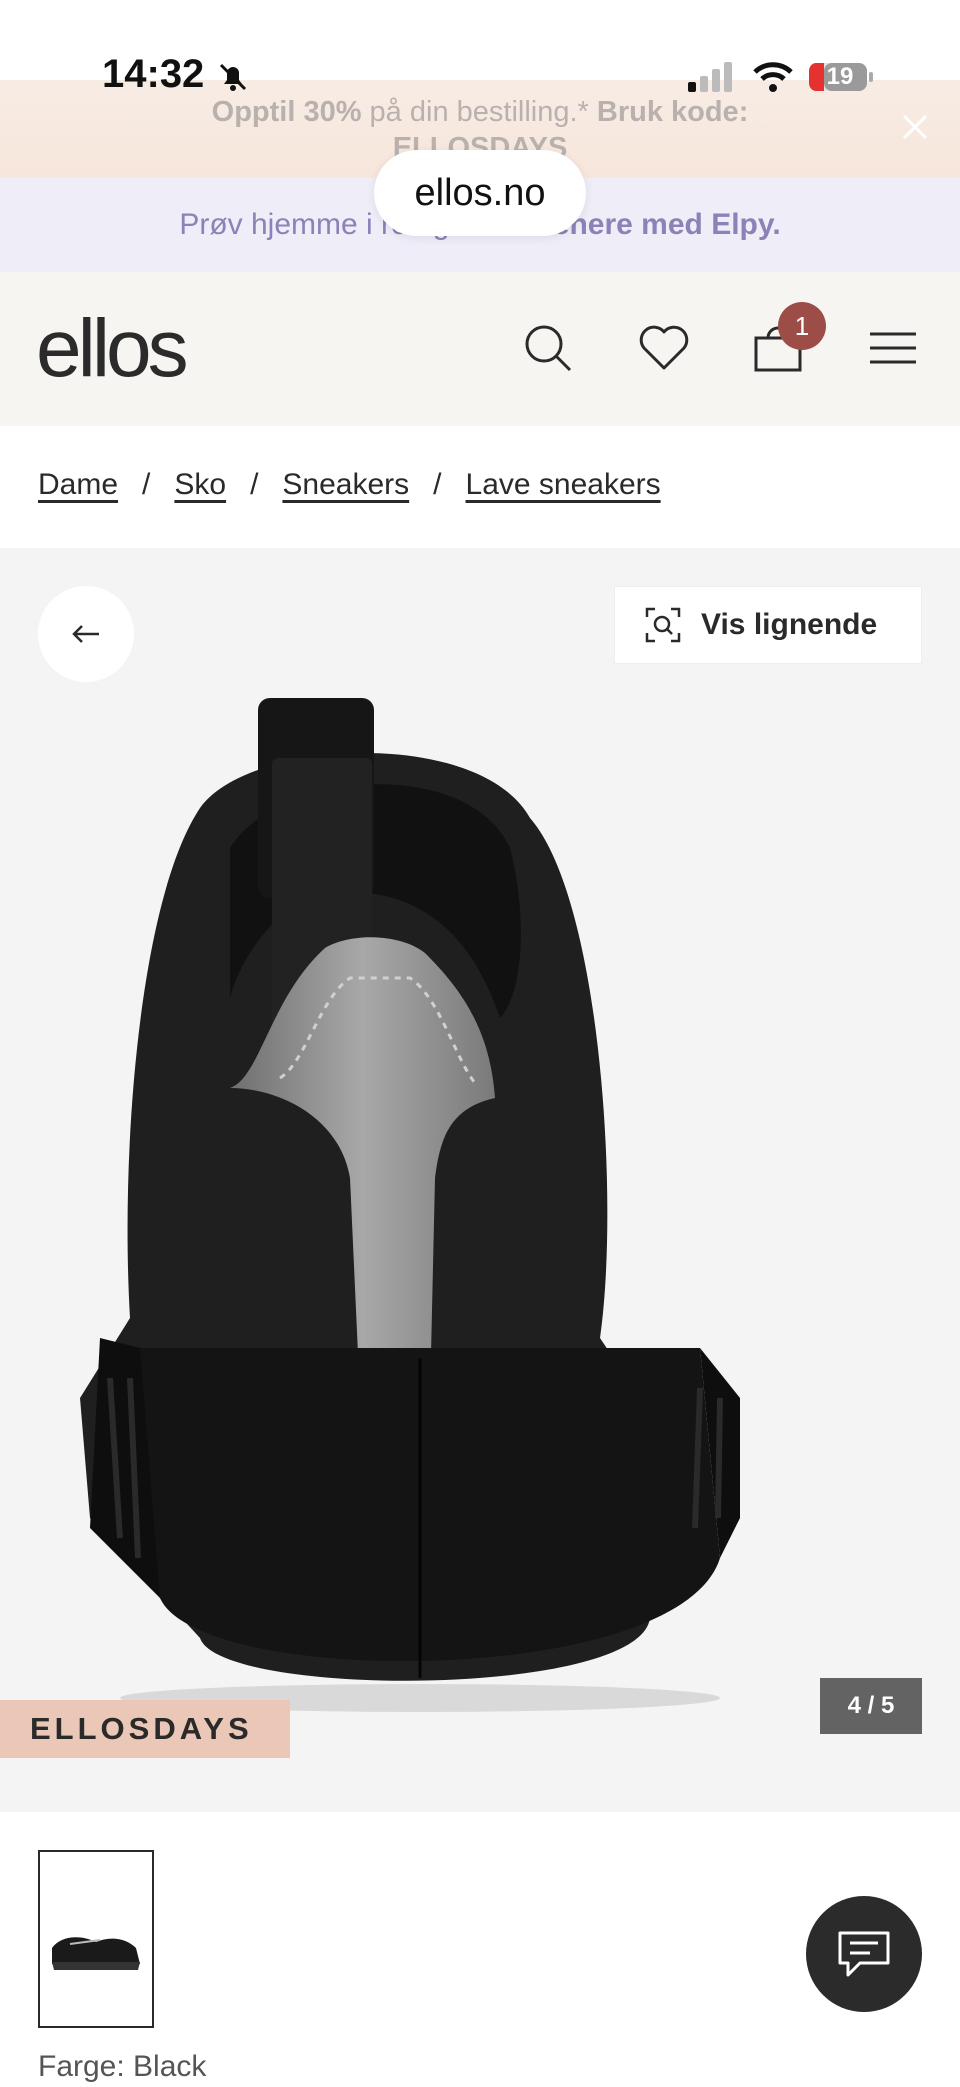 The image size is (960, 2087). I want to click on battery-level: 19, so click(840, 76).